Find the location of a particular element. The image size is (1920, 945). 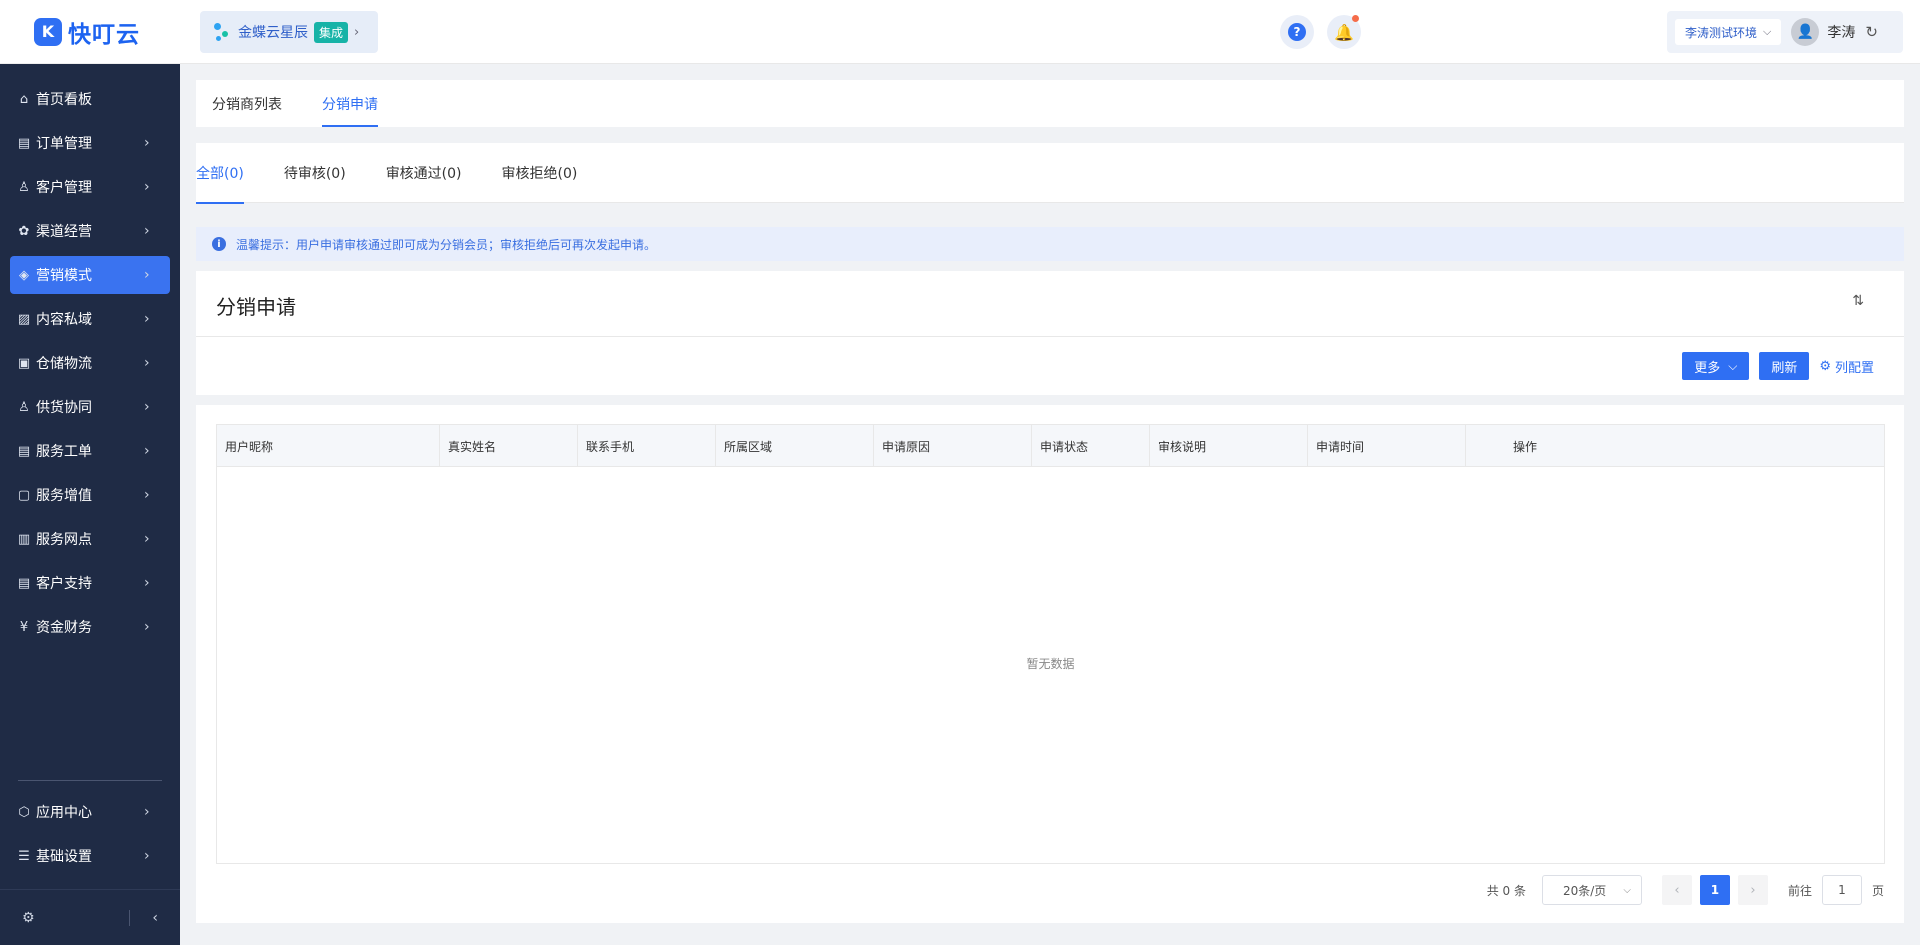

sidebar-item-9: ▢ 服务增值 › is located at coordinates (90, 495).